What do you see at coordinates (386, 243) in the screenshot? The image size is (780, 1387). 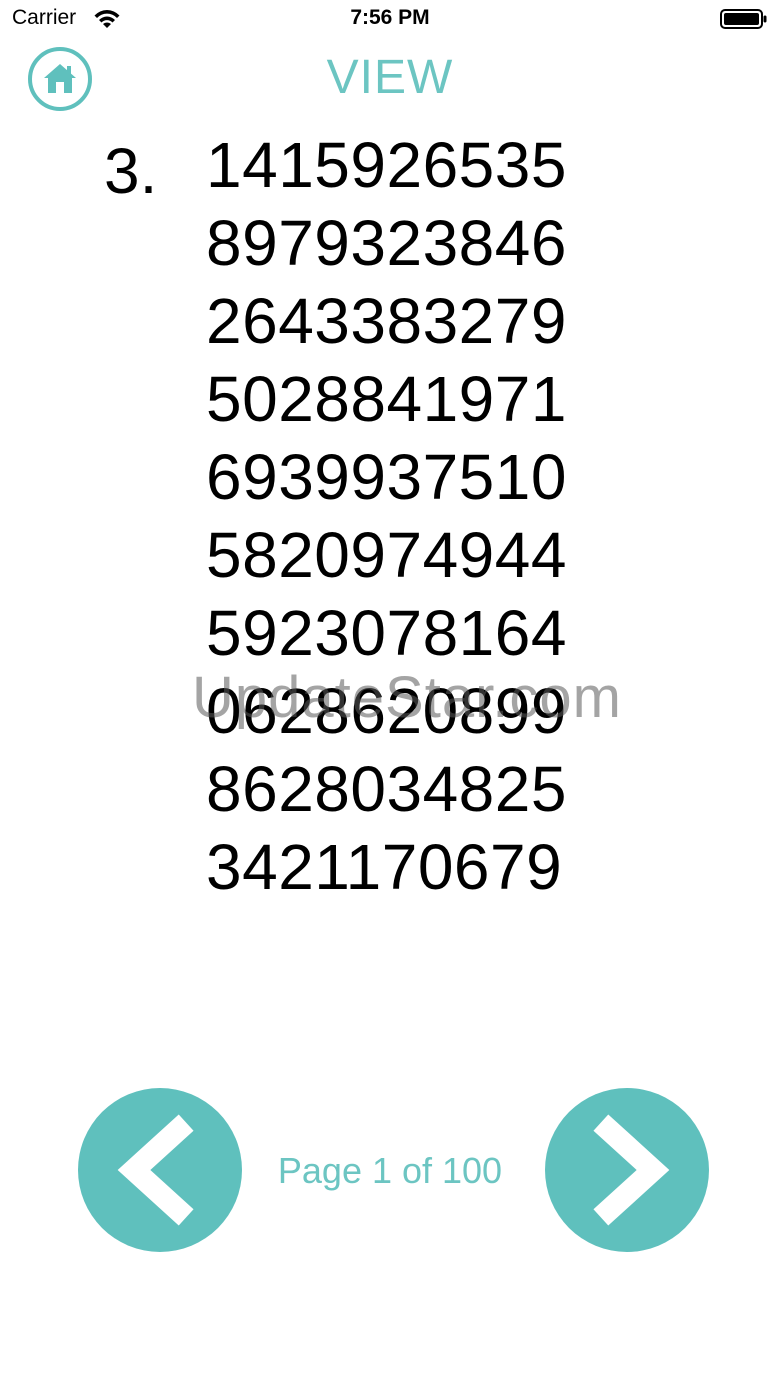 I see `digit-row: 8979323846` at bounding box center [386, 243].